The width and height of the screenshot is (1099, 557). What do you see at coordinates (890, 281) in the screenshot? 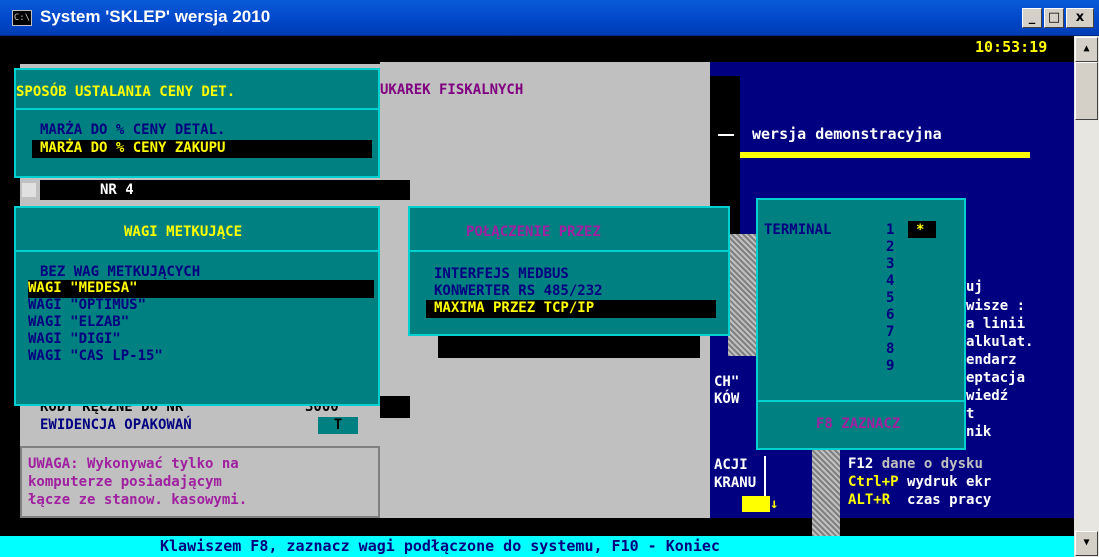
I see `terminal-4: 4` at bounding box center [890, 281].